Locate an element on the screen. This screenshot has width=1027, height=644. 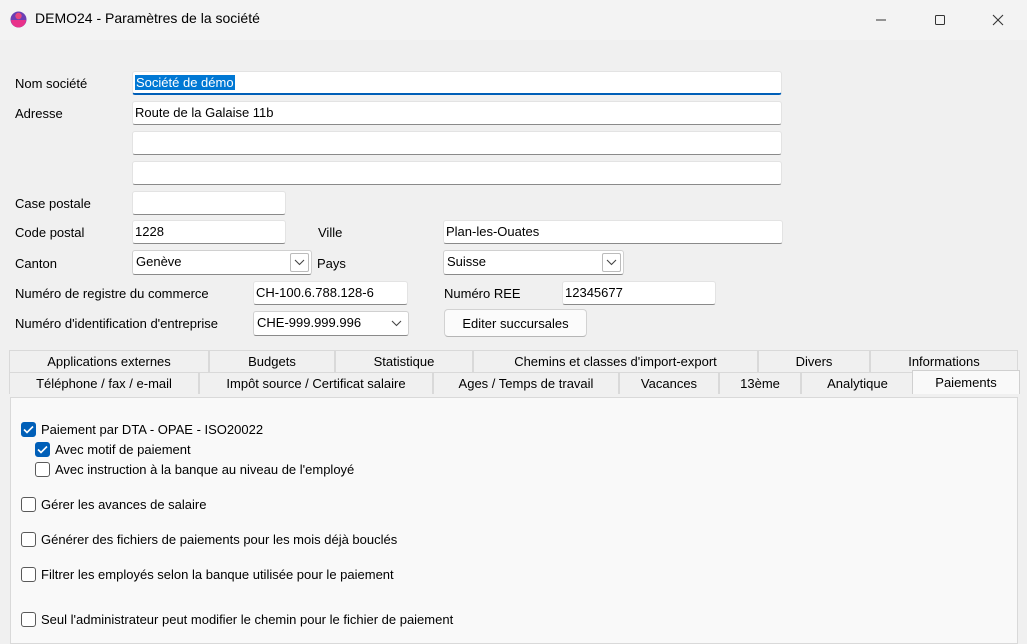
adresse-line2-field is located at coordinates (457, 143).